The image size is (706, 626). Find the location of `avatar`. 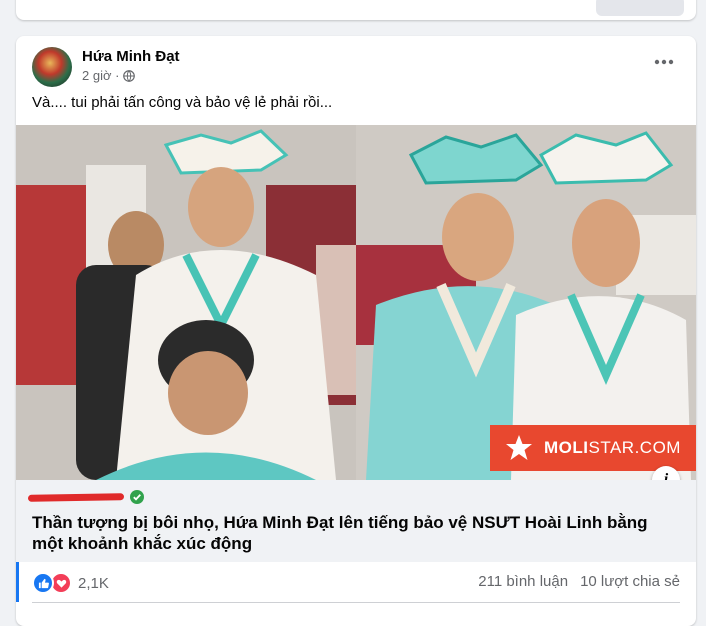

avatar is located at coordinates (52, 67).